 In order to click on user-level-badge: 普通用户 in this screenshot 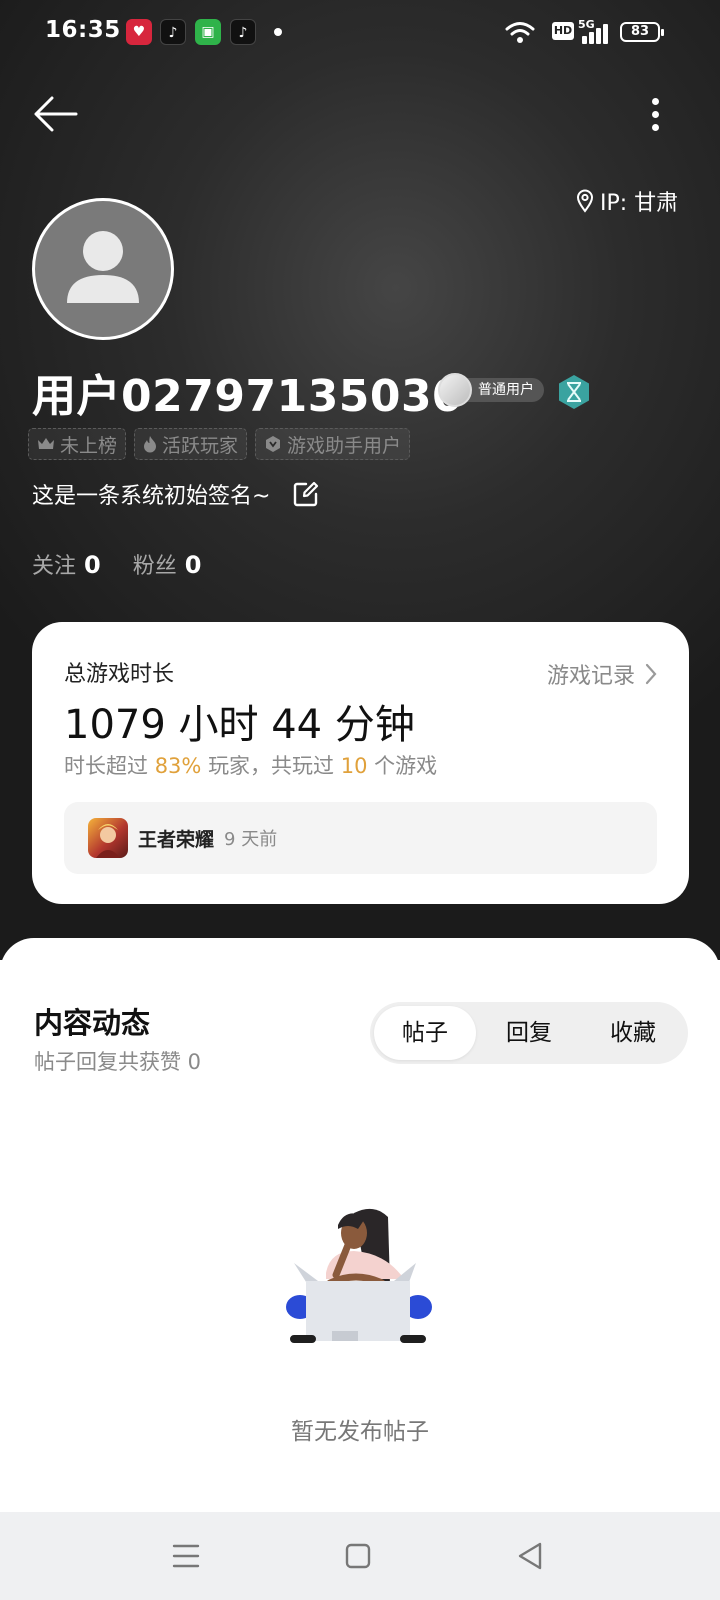, I will do `click(491, 390)`.